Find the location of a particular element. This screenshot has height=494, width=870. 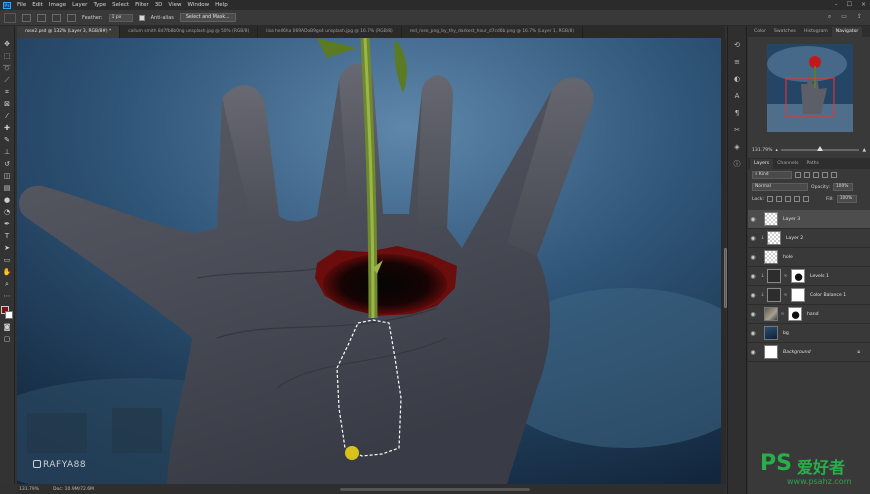

type-tool-icon: T is located at coordinates (7, 236).